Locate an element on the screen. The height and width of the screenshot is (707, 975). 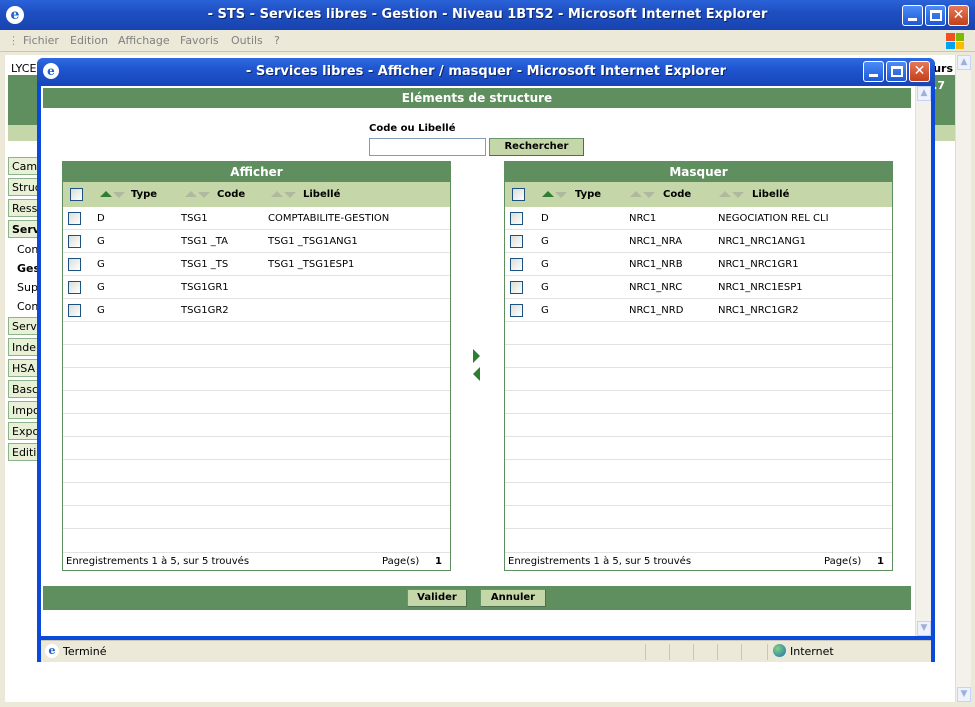
table-row: G NRC1_NRA NRC1_NRC1ANG1 is located at coordinates (698, 241).